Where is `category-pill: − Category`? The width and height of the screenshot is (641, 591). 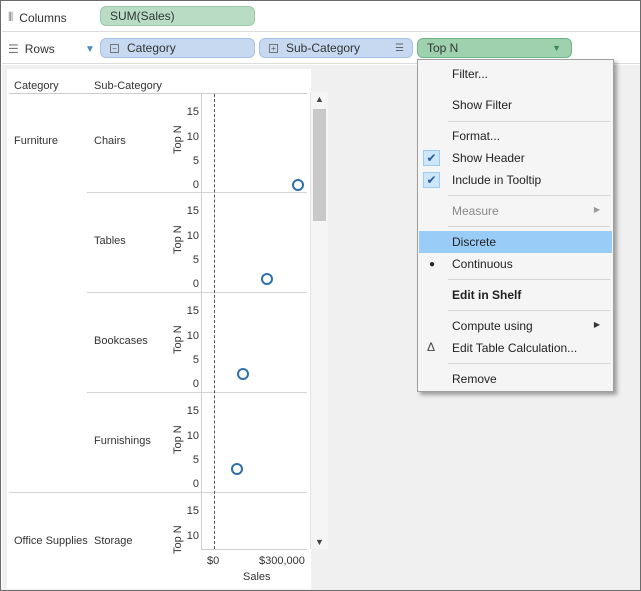 category-pill: − Category is located at coordinates (177, 48).